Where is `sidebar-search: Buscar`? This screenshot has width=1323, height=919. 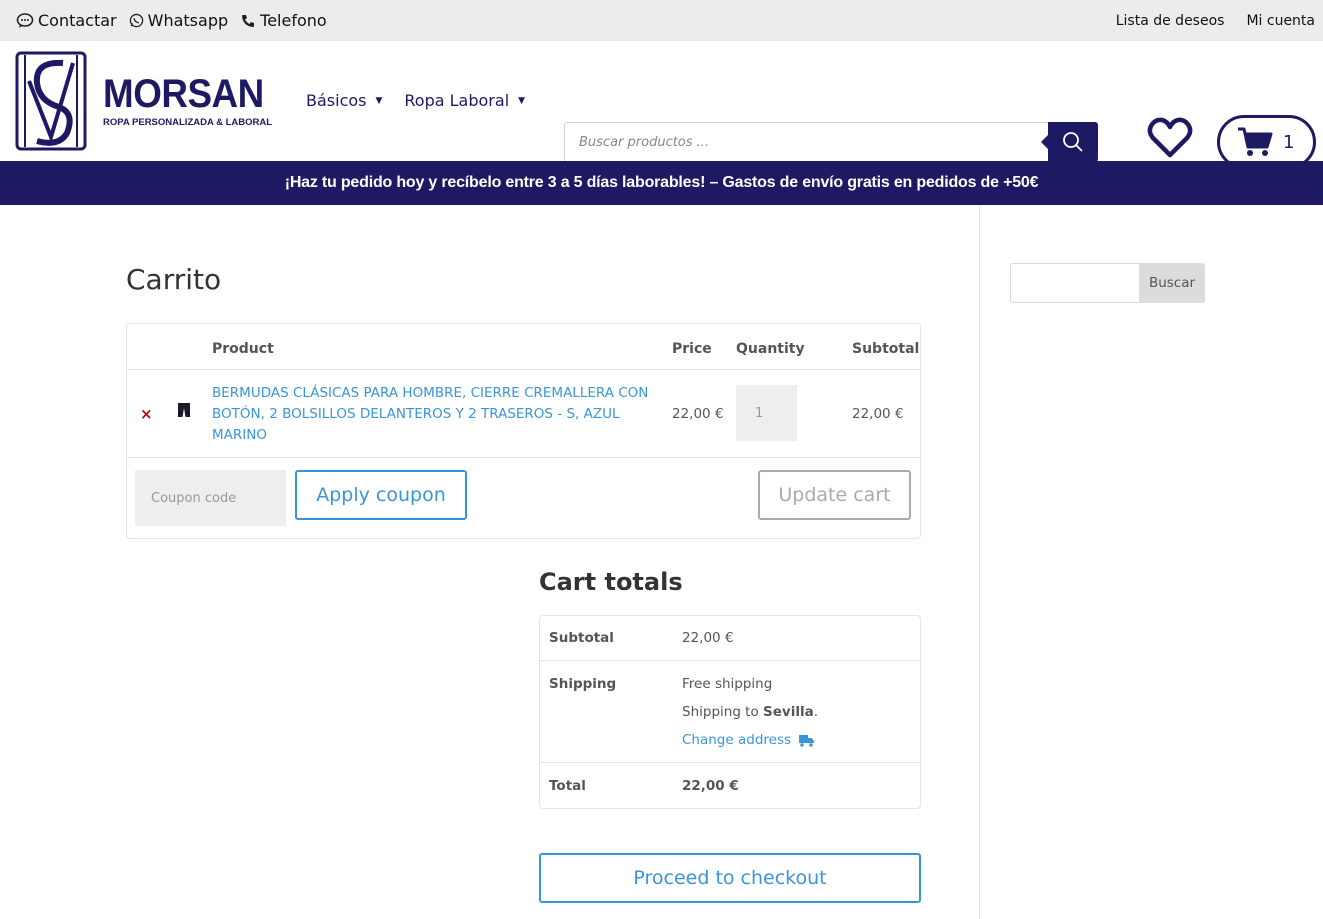
sidebar-search: Buscar is located at coordinates (1107, 283).